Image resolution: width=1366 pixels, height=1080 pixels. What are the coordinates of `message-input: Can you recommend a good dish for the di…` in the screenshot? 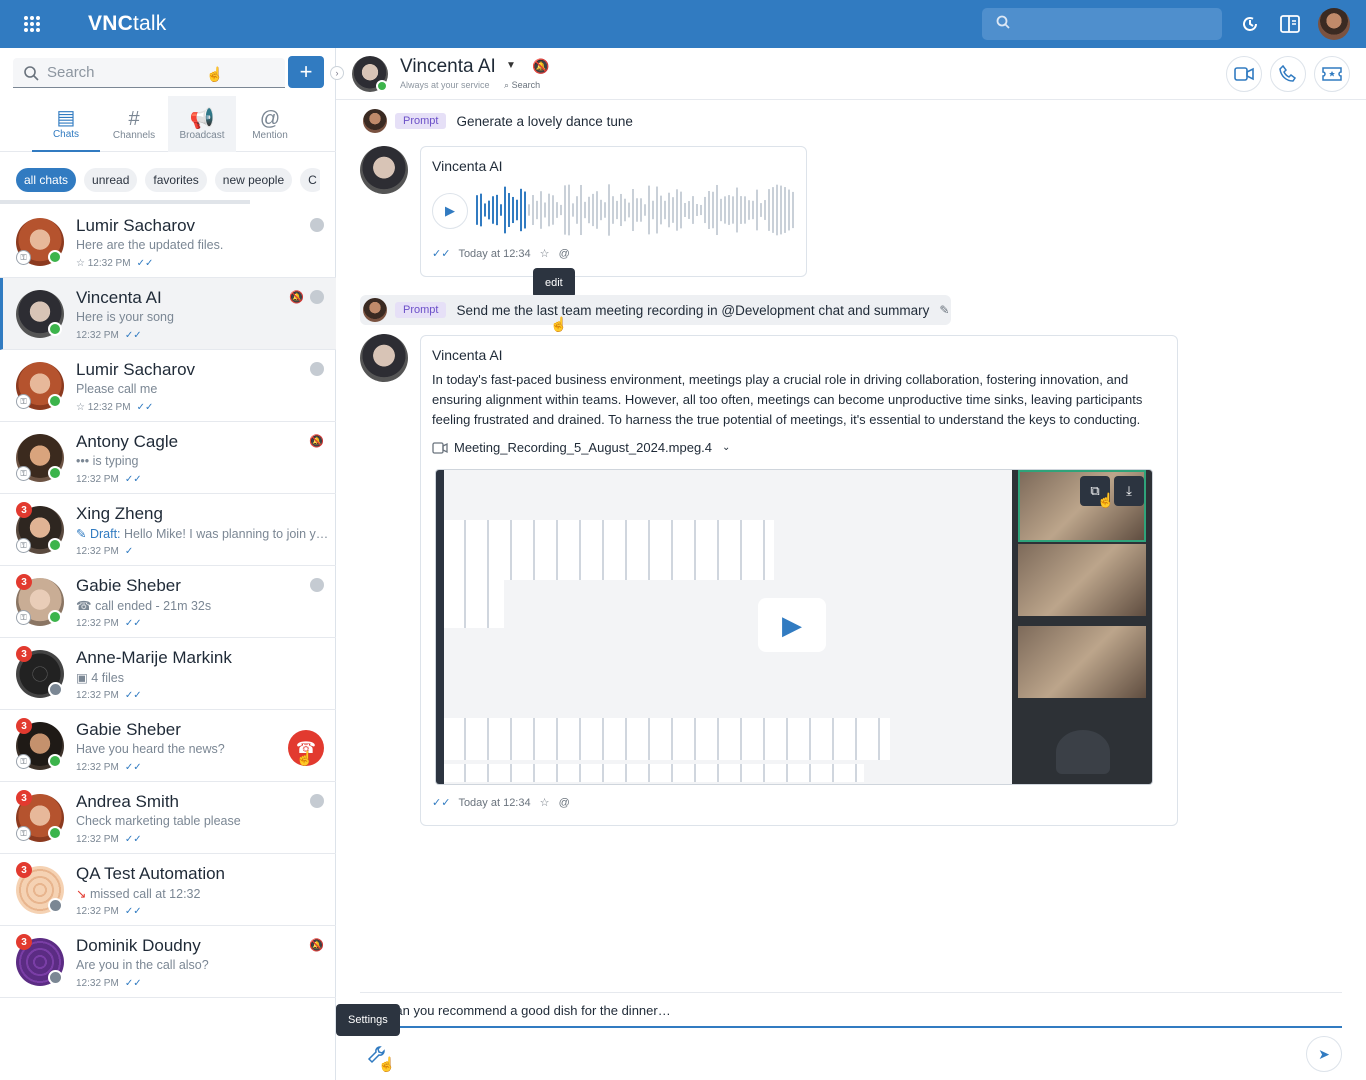 It's located at (851, 1010).